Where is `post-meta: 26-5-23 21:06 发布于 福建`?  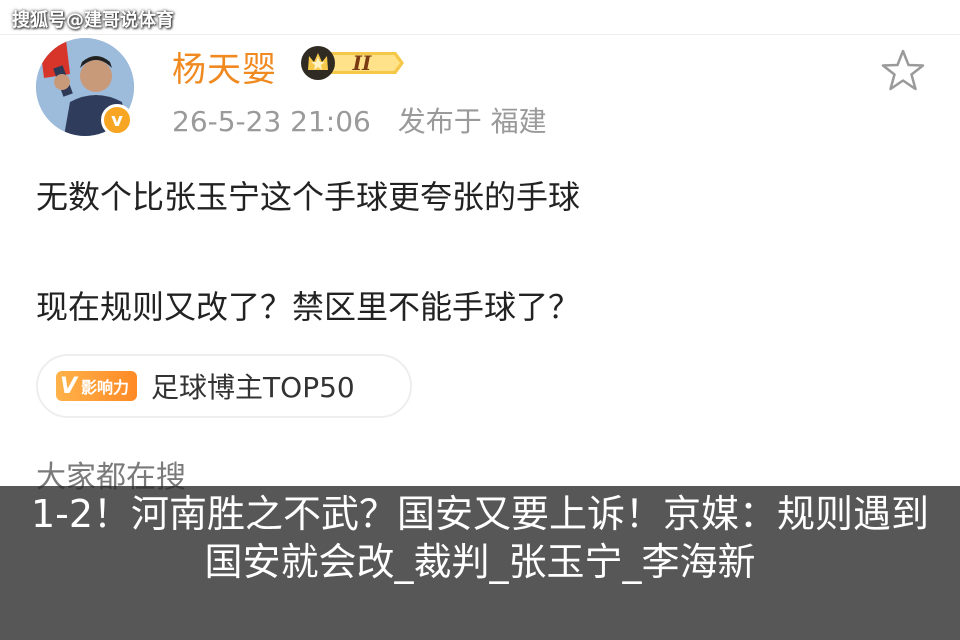
post-meta: 26-5-23 21:06 发布于 福建 is located at coordinates (368, 120).